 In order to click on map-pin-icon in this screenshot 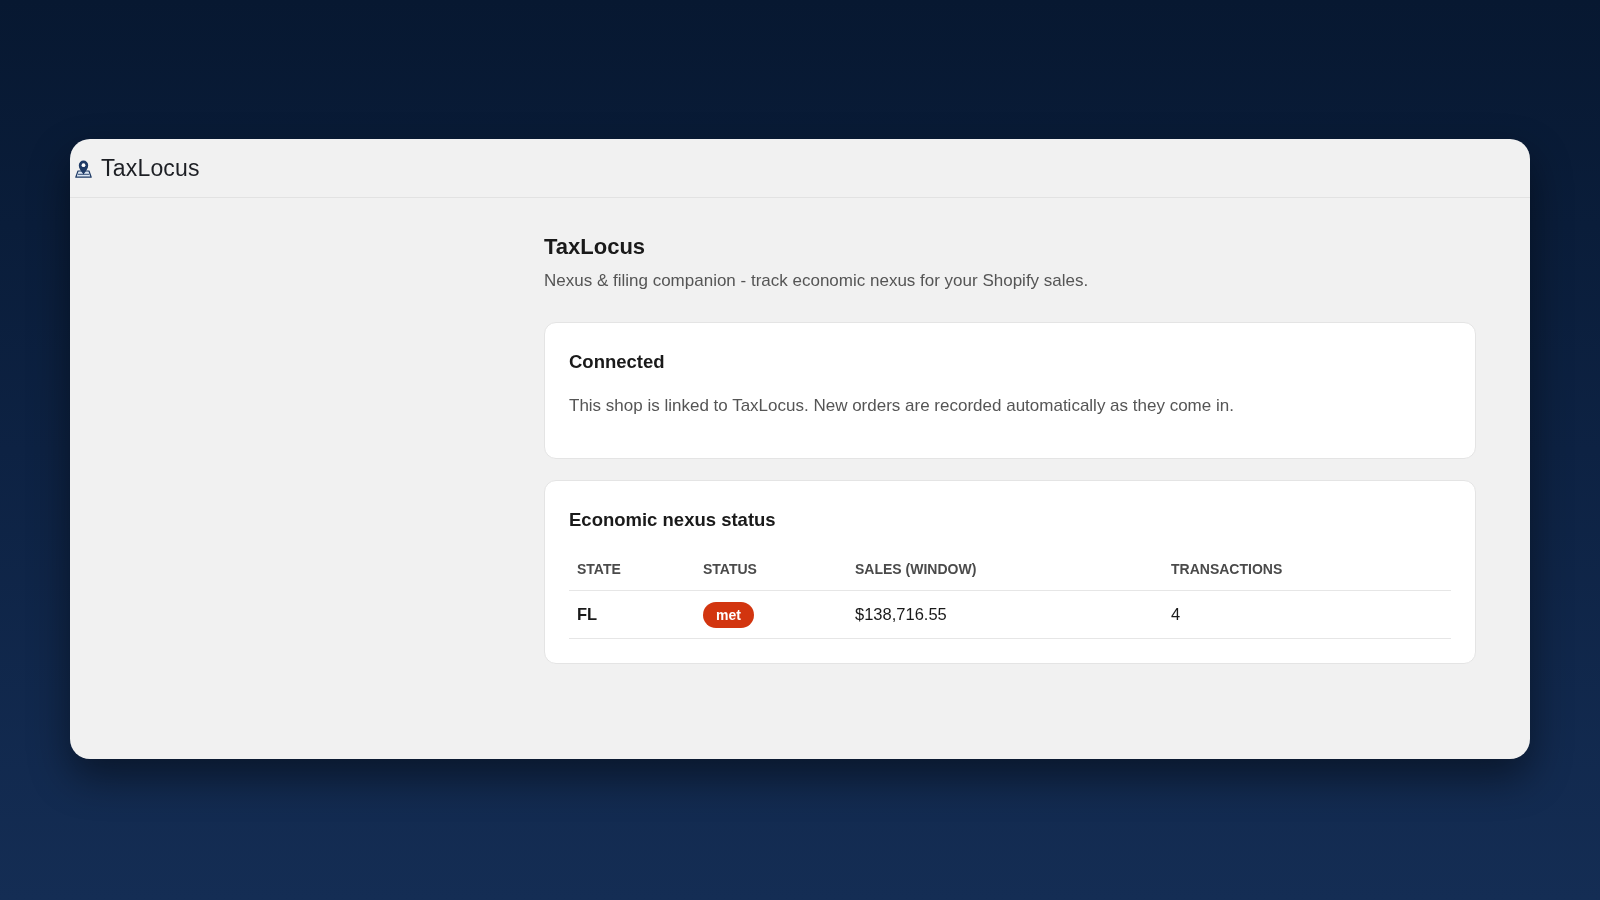, I will do `click(83, 168)`.